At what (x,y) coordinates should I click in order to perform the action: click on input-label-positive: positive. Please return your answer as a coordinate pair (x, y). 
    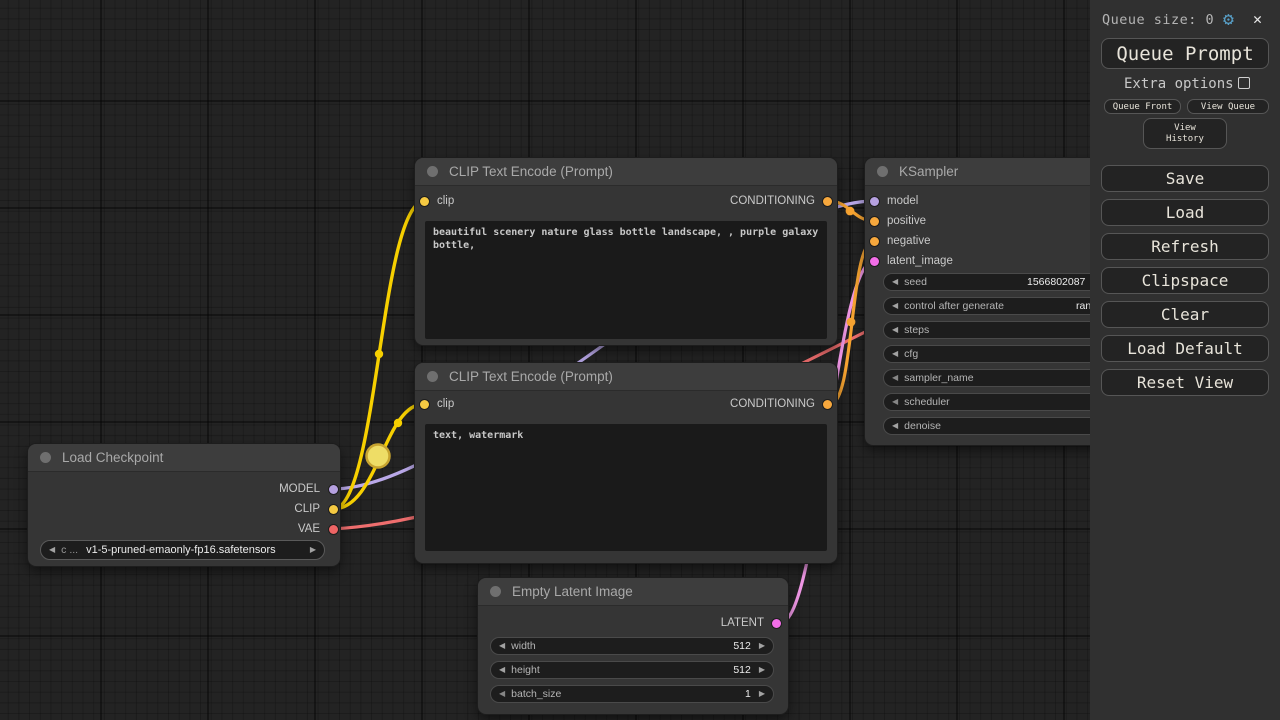
    Looking at the image, I should click on (906, 221).